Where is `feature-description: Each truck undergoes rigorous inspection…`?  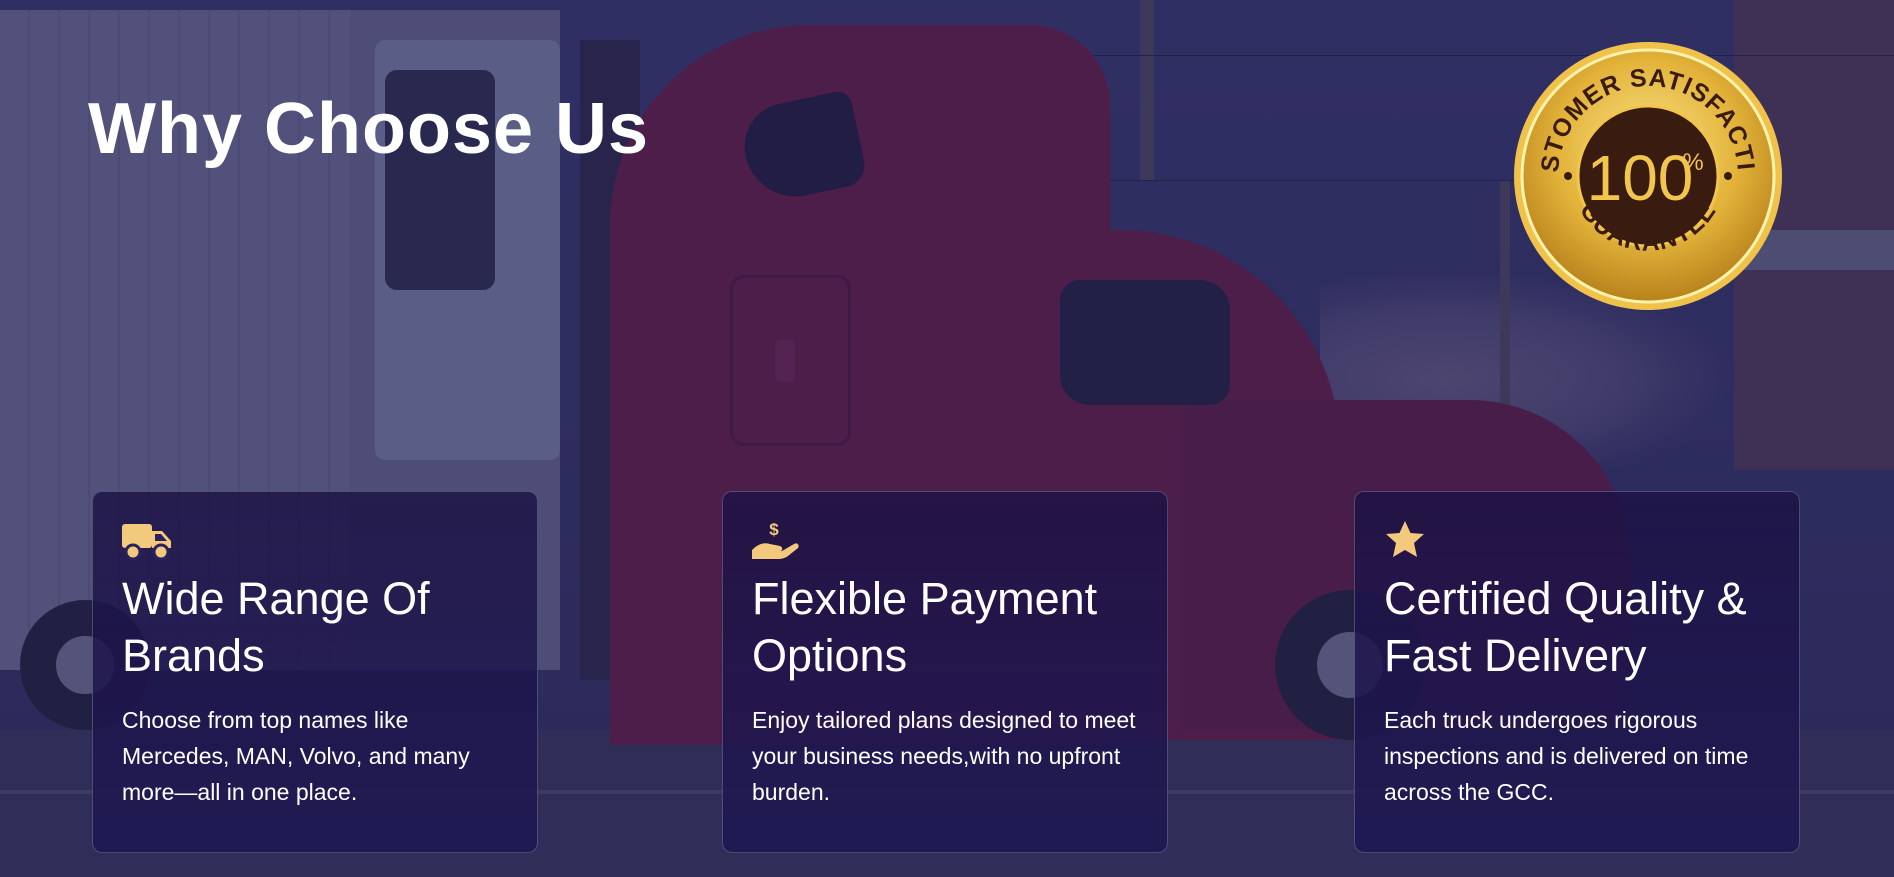 feature-description: Each truck undergoes rigorous inspection… is located at coordinates (1566, 756).